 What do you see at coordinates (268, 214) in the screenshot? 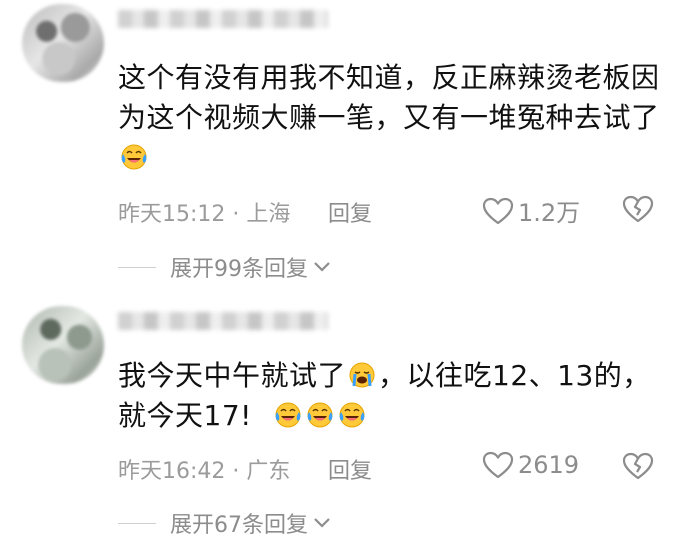
I see `comment-location: 上海` at bounding box center [268, 214].